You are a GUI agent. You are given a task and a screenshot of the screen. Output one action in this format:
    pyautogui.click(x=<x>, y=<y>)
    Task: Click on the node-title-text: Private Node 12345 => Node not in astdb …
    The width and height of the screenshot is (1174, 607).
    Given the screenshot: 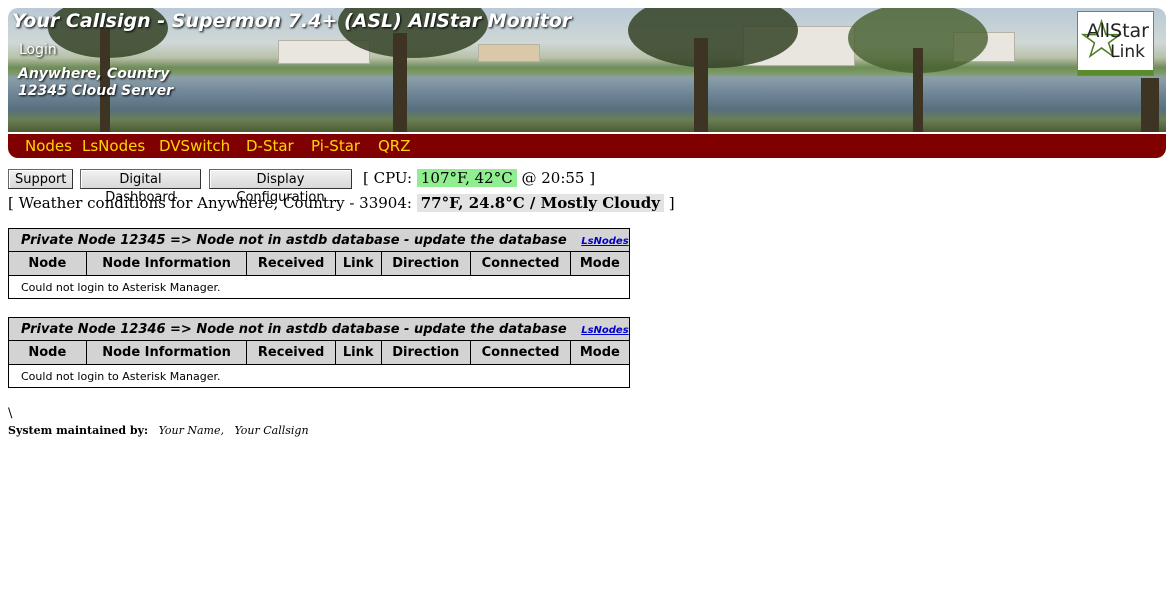 What is the action you would take?
    pyautogui.click(x=294, y=240)
    